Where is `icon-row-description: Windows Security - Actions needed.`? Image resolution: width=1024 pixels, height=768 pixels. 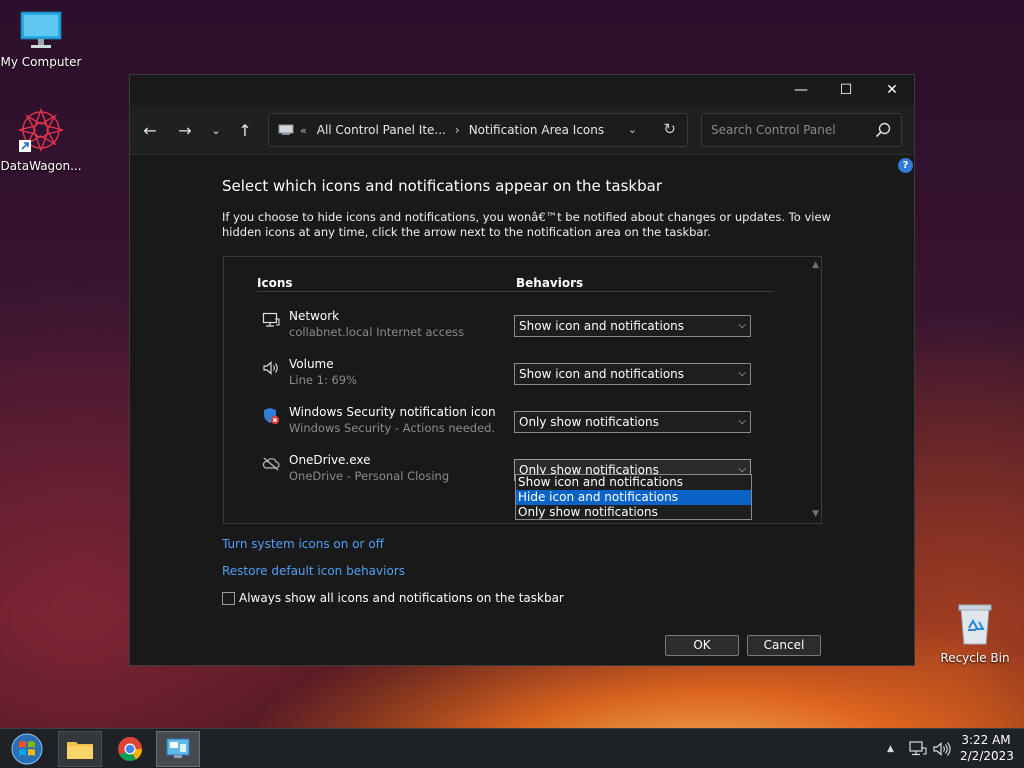
icon-row-description: Windows Security - Actions needed. is located at coordinates (392, 428).